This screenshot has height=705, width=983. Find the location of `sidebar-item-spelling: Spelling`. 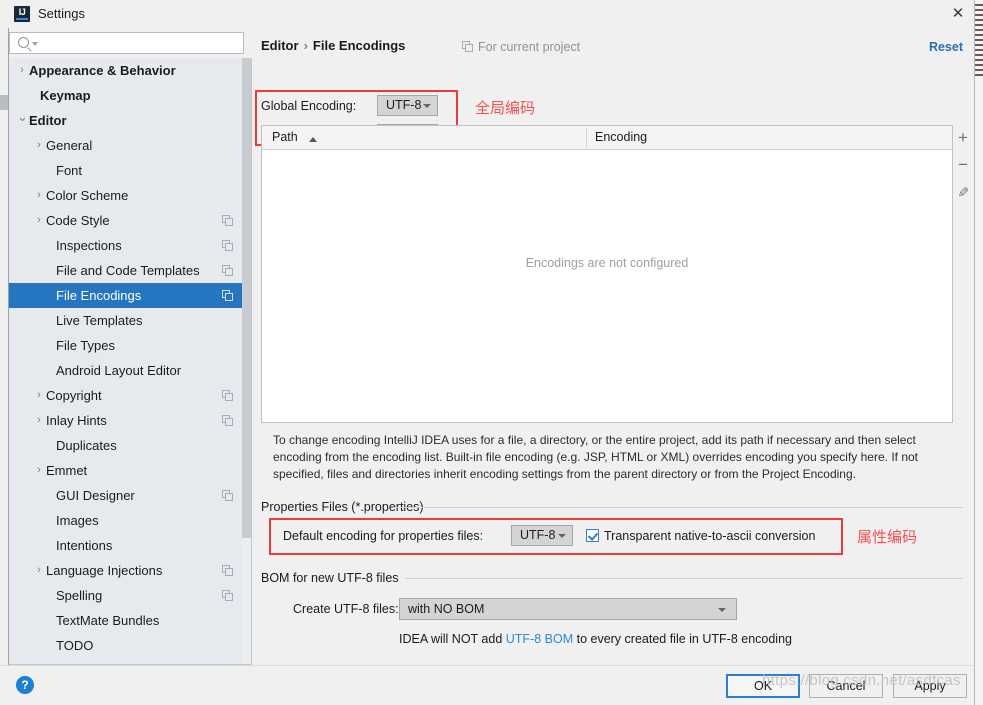

sidebar-item-spelling: Spelling is located at coordinates (125, 595).